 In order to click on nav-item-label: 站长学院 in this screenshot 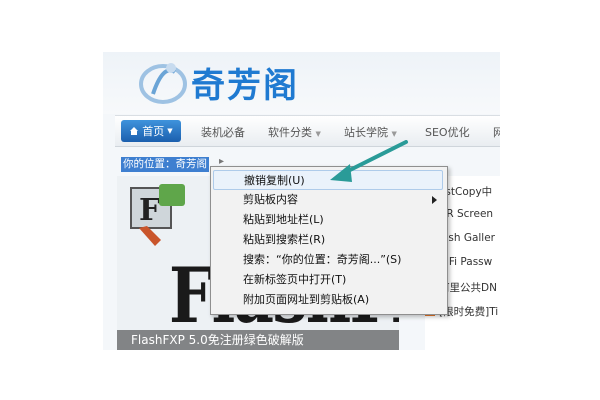, I will do `click(366, 132)`.